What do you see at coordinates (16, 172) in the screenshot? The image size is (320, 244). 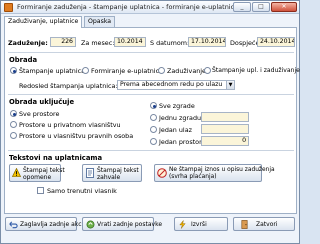 I see `warning-icon` at bounding box center [16, 172].